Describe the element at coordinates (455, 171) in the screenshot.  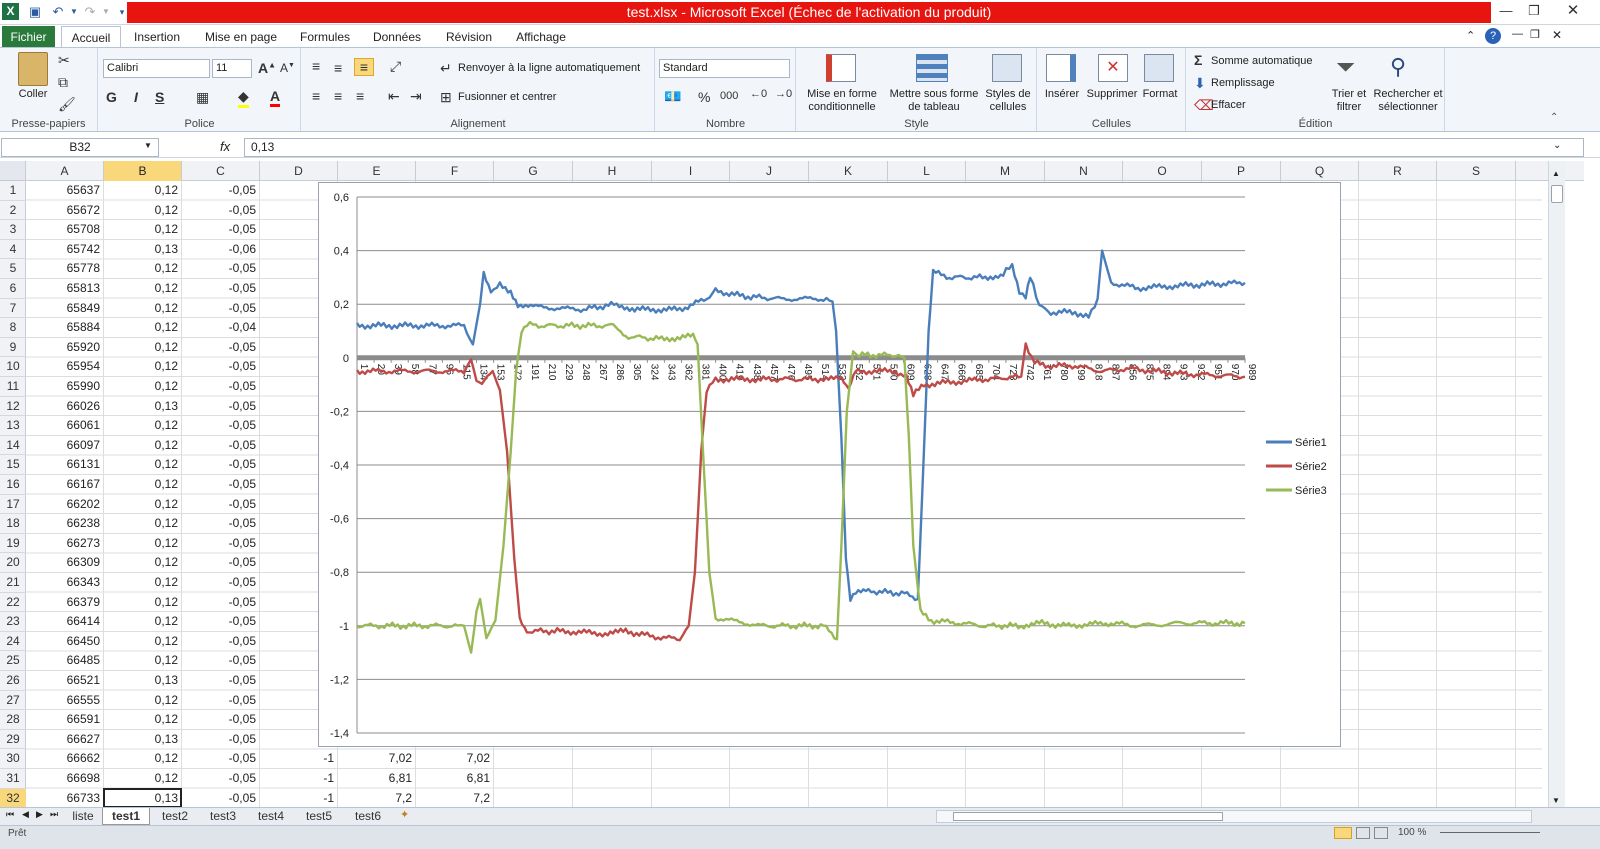
I see `column-header-f: F` at that location.